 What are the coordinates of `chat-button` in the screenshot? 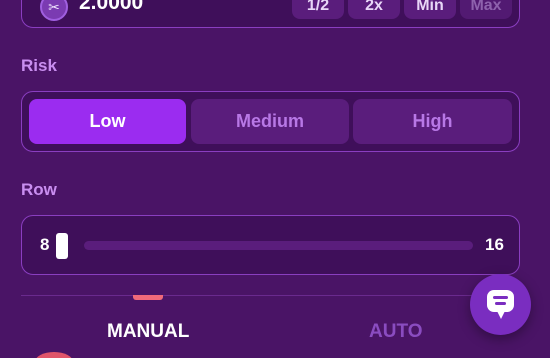 It's located at (500, 304).